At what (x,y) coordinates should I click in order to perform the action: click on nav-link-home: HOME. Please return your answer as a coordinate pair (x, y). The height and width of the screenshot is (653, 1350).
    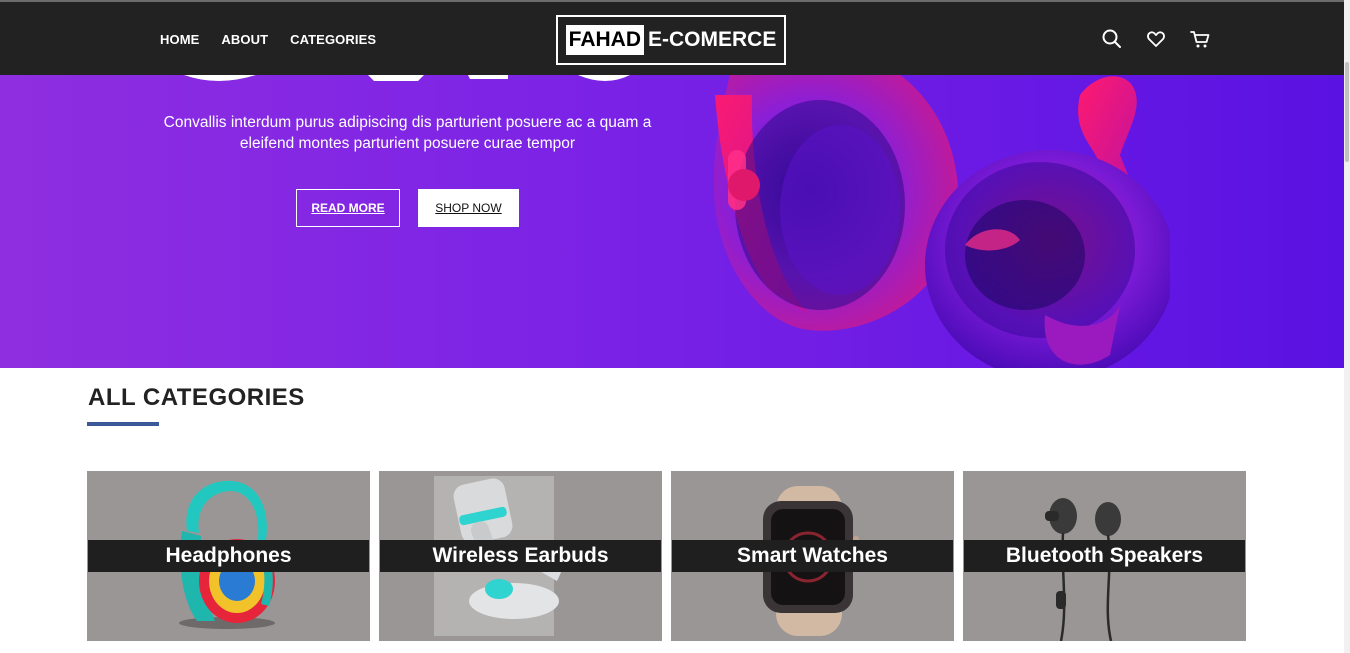
    Looking at the image, I should click on (179, 39).